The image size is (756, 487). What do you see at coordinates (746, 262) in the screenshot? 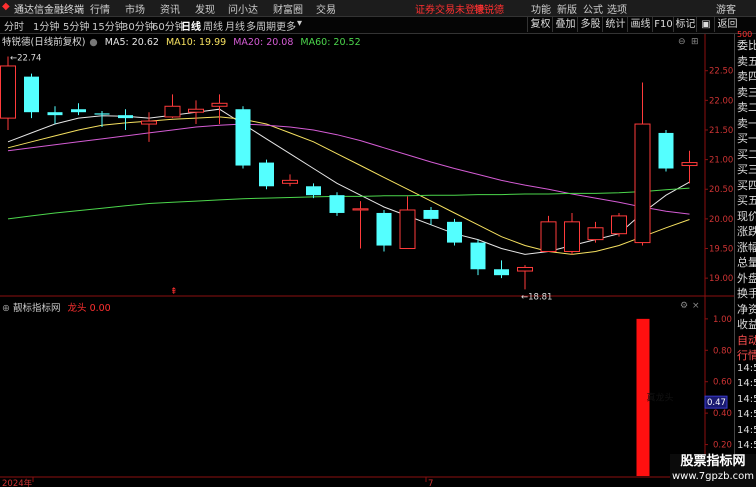
I see `side-panel-label: 总量` at bounding box center [746, 262].